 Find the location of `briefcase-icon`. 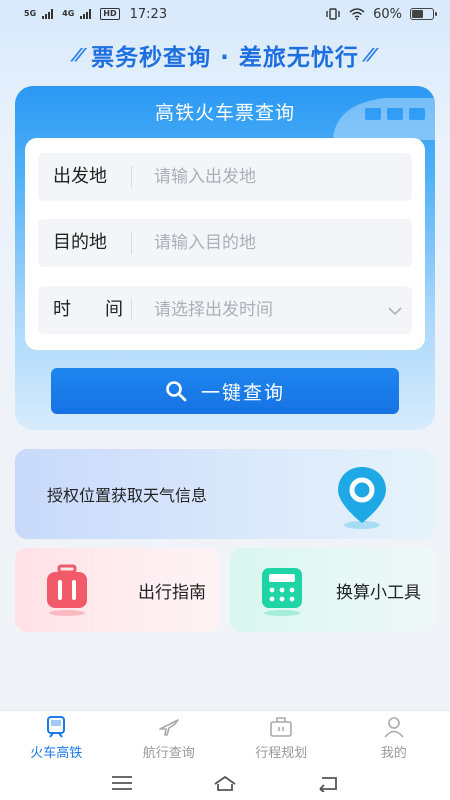

briefcase-icon is located at coordinates (281, 727).